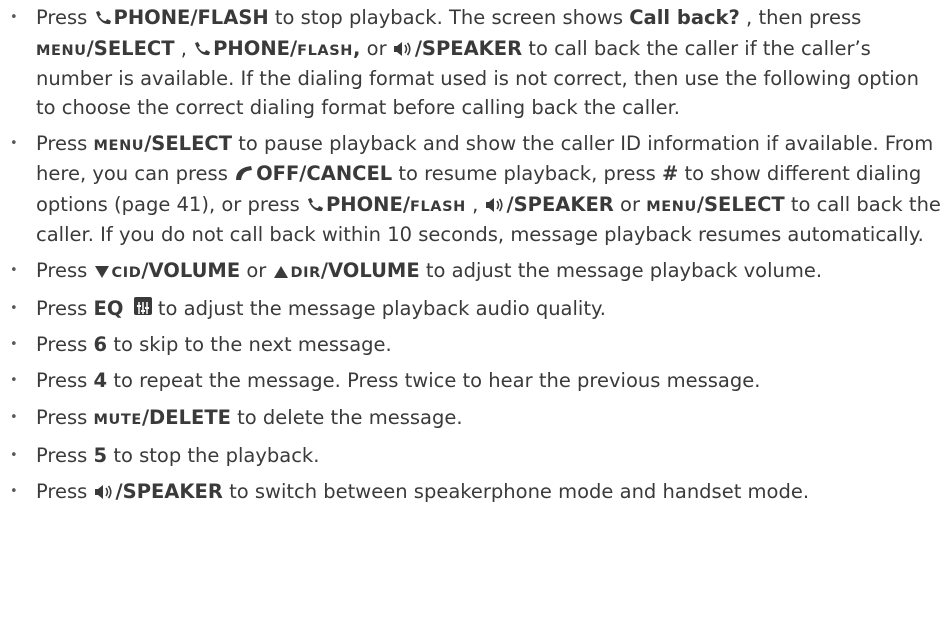 The height and width of the screenshot is (625, 950). What do you see at coordinates (624, 271) in the screenshot?
I see `text: to adjust the message playback volume.` at bounding box center [624, 271].